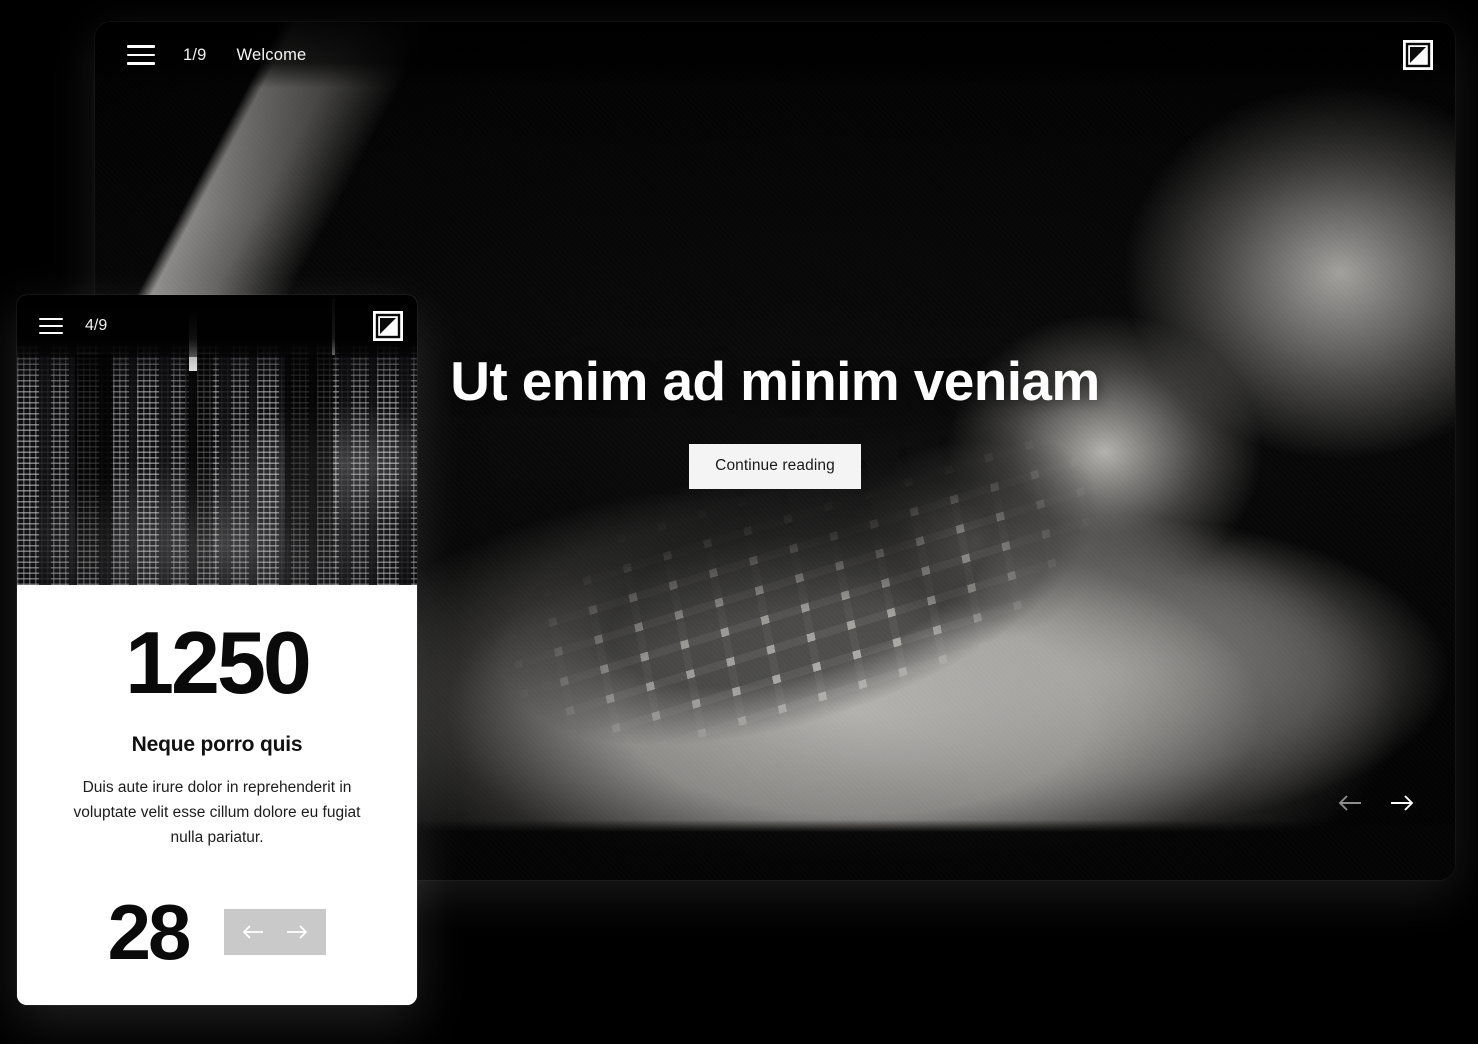  I want to click on desktop-topbar: 1/9 Welcome, so click(775, 55).